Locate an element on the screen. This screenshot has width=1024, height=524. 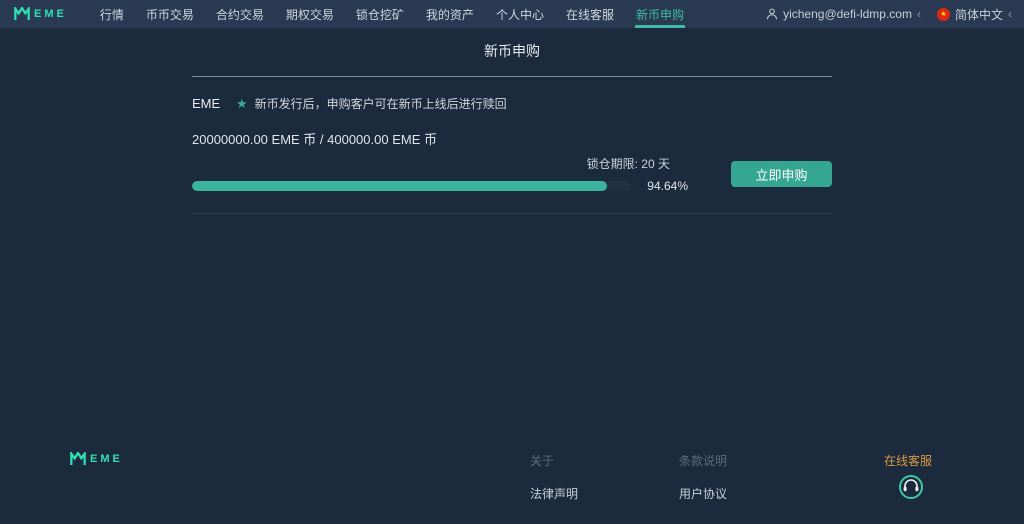
subscription-notice: 新币发行后，申购客户可在新币上线后进行赎回 is located at coordinates (380, 104).